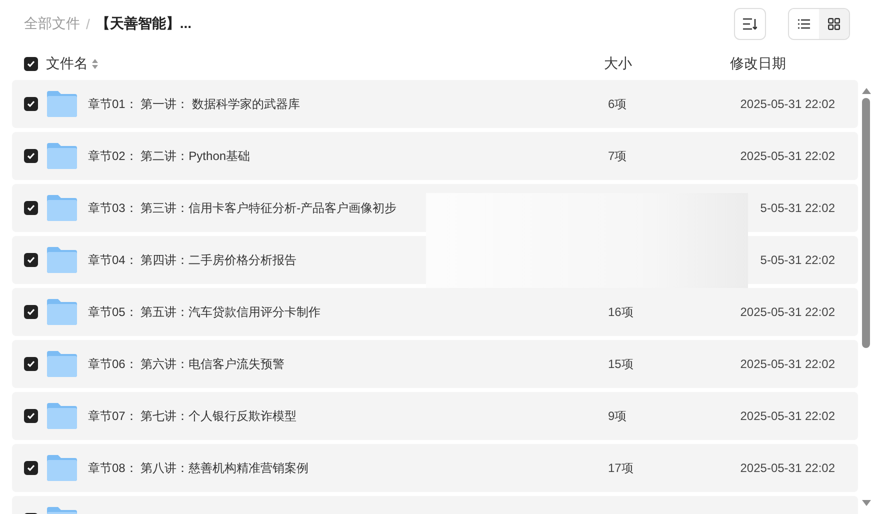 Image resolution: width=874 pixels, height=514 pixels. Describe the element at coordinates (618, 64) in the screenshot. I see `size-column-header: 大小` at that location.